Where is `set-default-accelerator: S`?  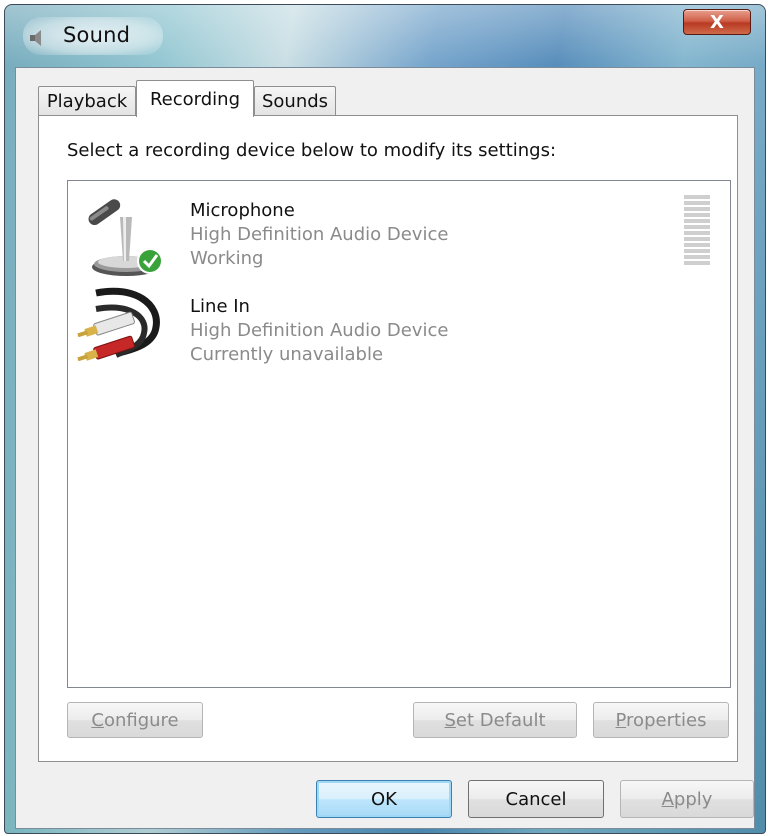 set-default-accelerator: S is located at coordinates (450, 720).